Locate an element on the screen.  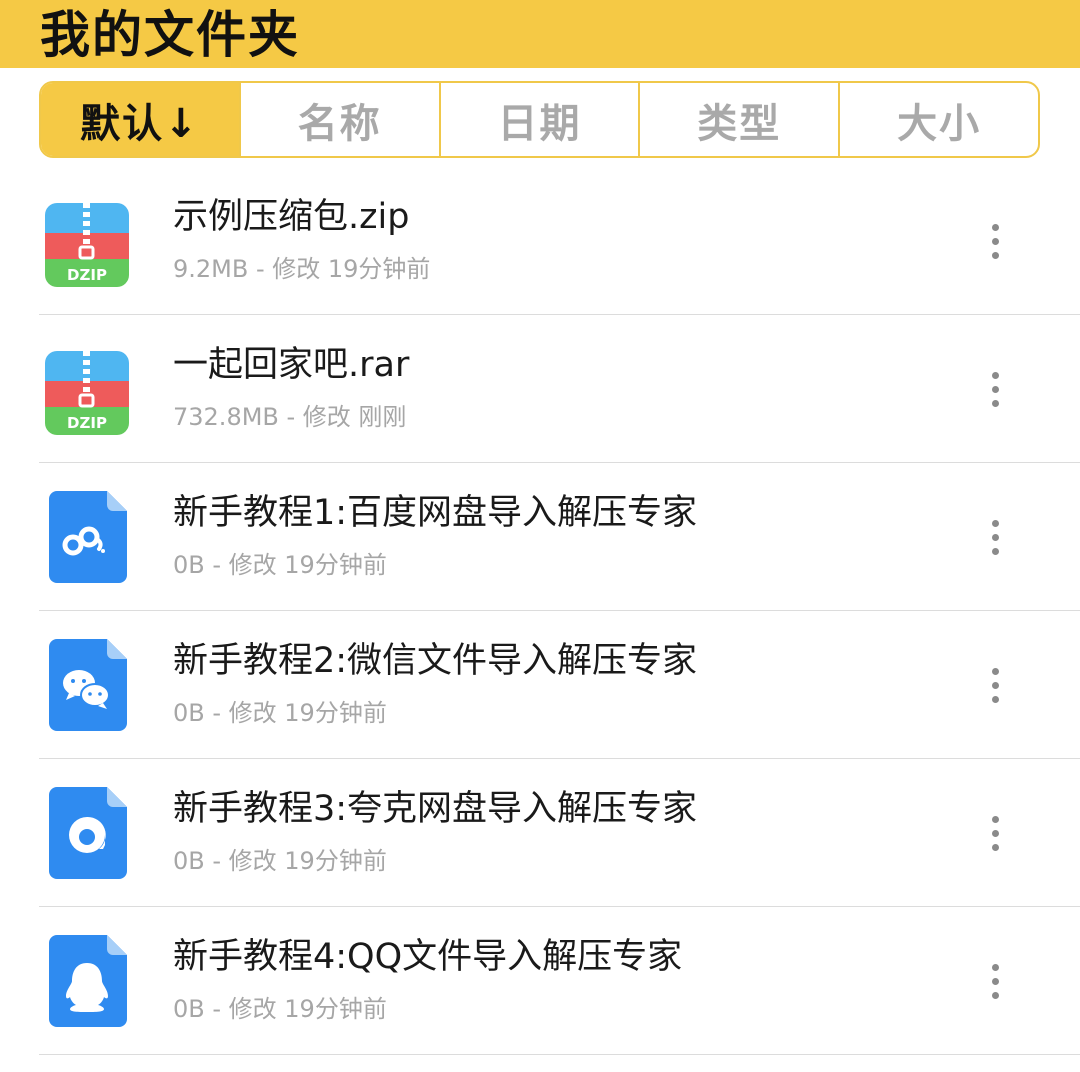
baidu-netdisk-doc-icon is located at coordinates (88, 537).